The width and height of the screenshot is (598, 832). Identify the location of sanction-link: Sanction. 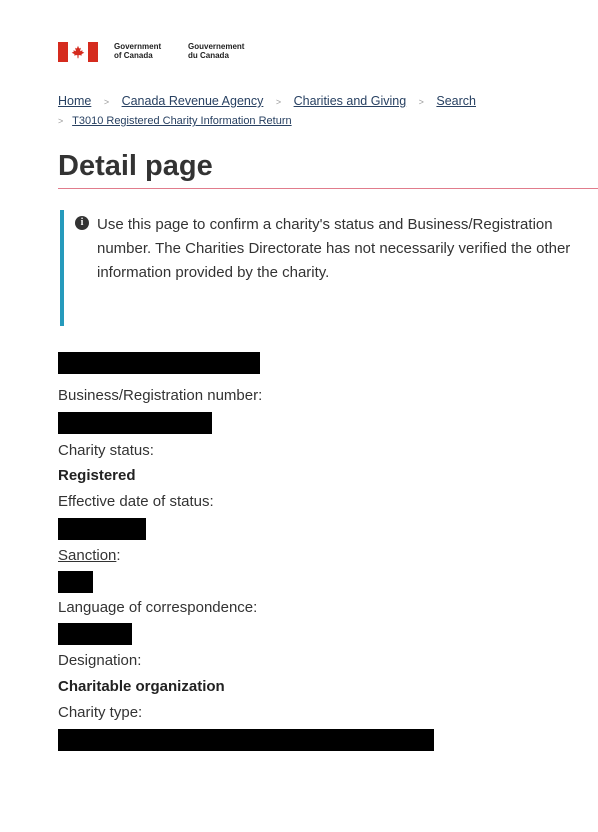
(87, 555).